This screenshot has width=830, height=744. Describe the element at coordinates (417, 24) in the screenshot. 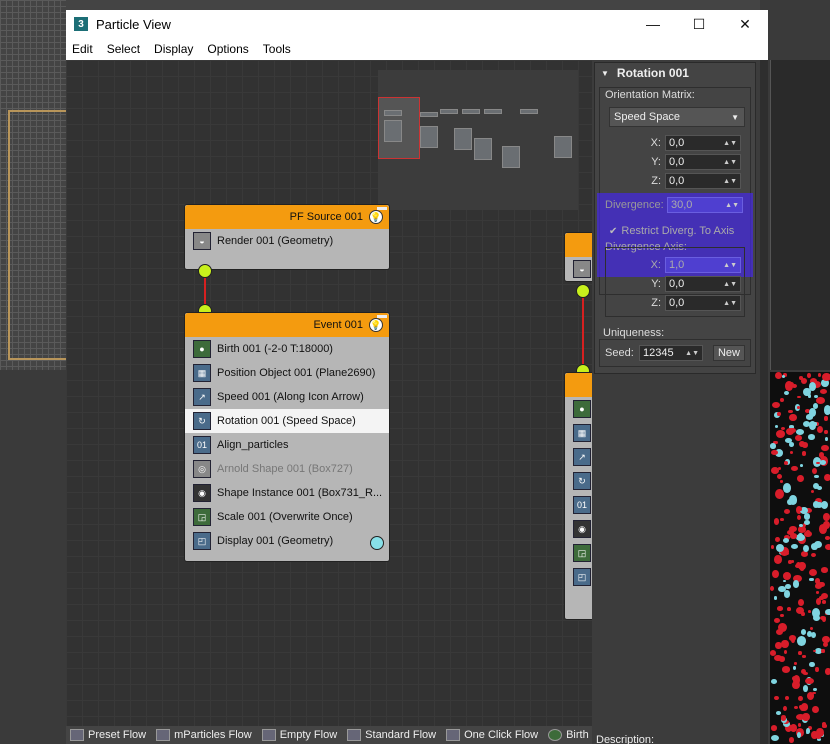

I see `title-bar: 3 Particle View — ☐ ✕` at that location.